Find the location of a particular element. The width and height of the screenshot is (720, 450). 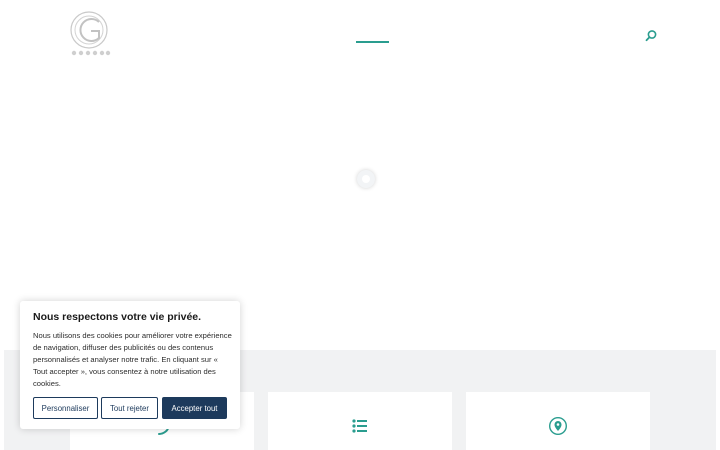

info-card-list is located at coordinates (360, 421).